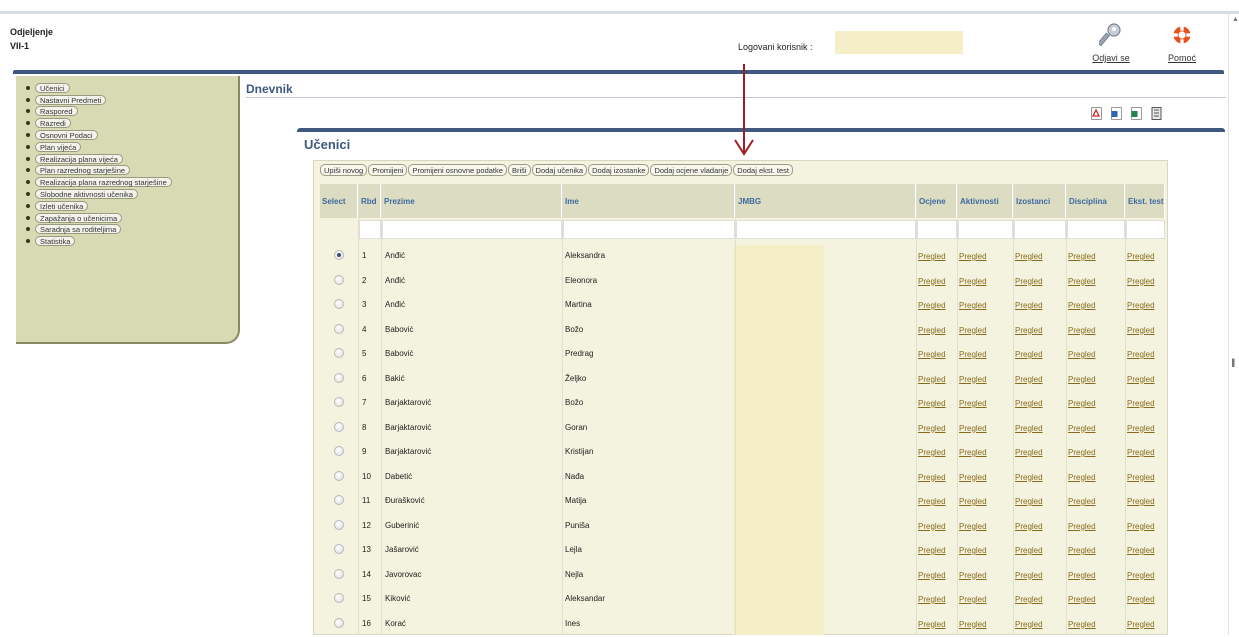 This screenshot has height=637, width=1239. What do you see at coordinates (132, 100) in the screenshot?
I see `sidebar-item: Nastavni Predmeti` at bounding box center [132, 100].